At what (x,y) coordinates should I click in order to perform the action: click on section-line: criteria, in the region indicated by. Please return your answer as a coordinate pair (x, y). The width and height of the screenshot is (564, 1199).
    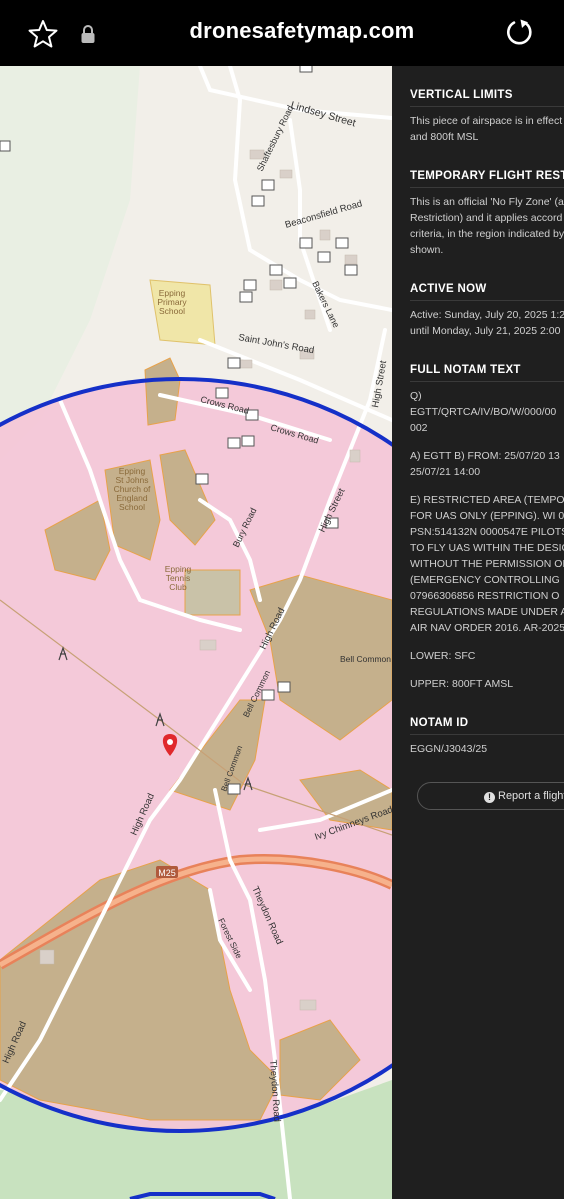
    Looking at the image, I should click on (487, 234).